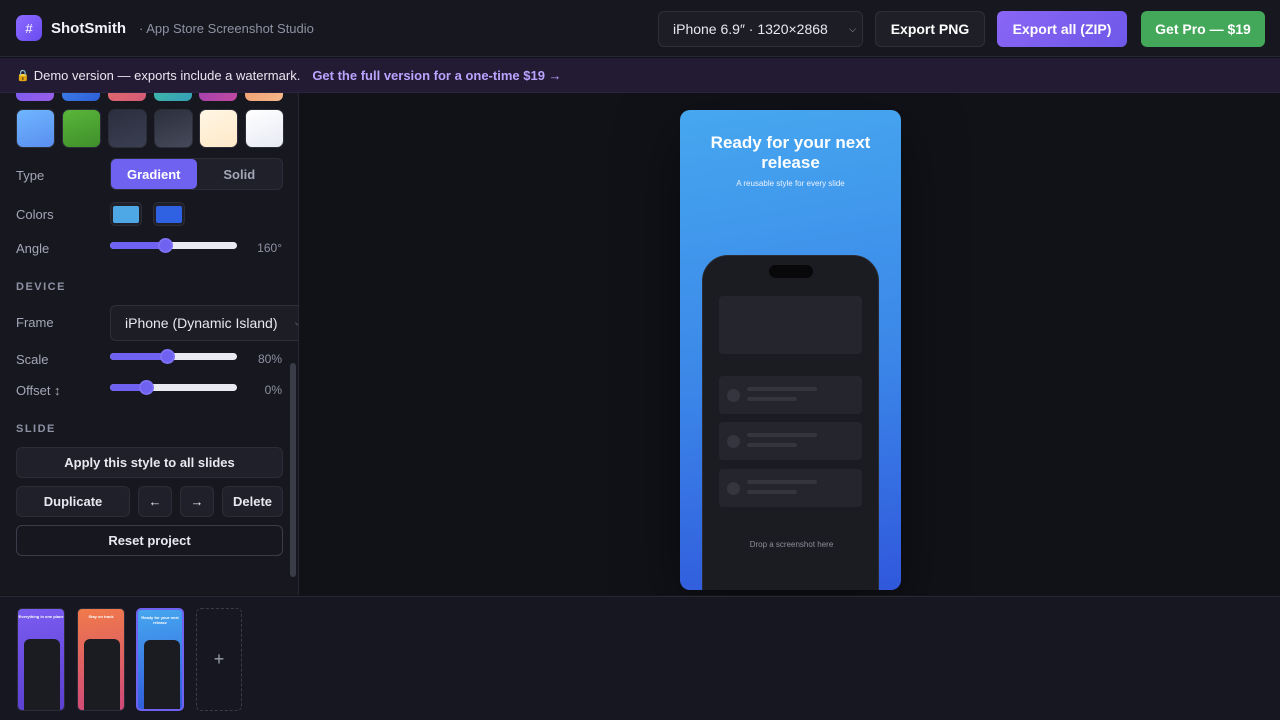  I want to click on scale-slider, so click(173, 356).